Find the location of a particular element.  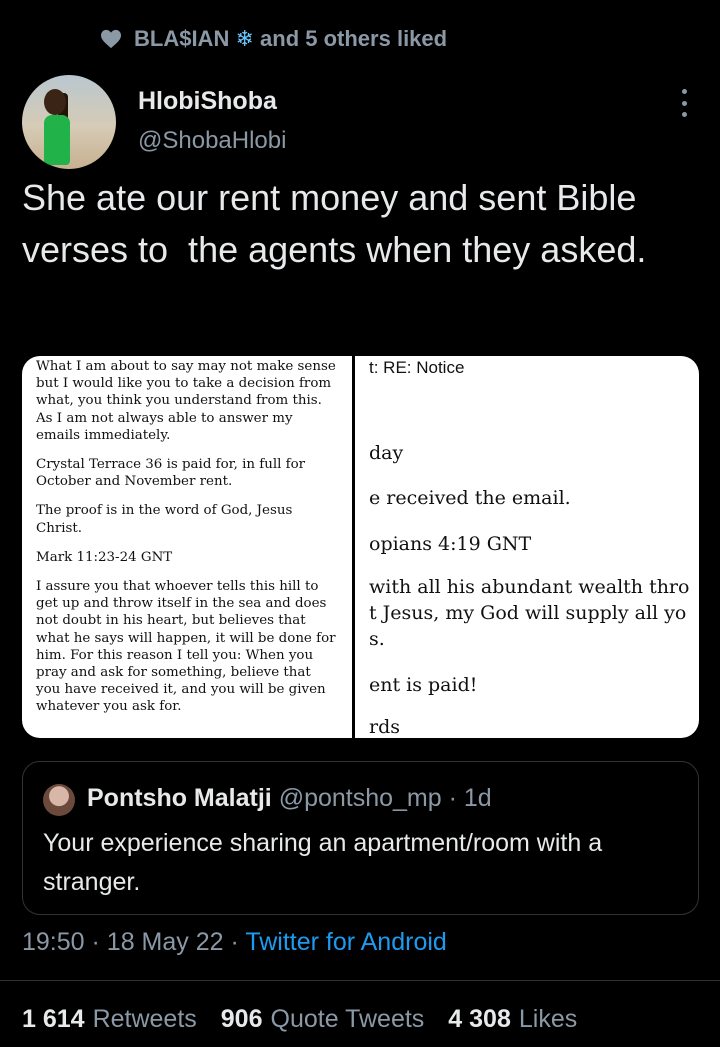

tweet-stats: 1 614 Retweets 906 Quote Tweets 4 308 Likes is located at coordinates (299, 1019).